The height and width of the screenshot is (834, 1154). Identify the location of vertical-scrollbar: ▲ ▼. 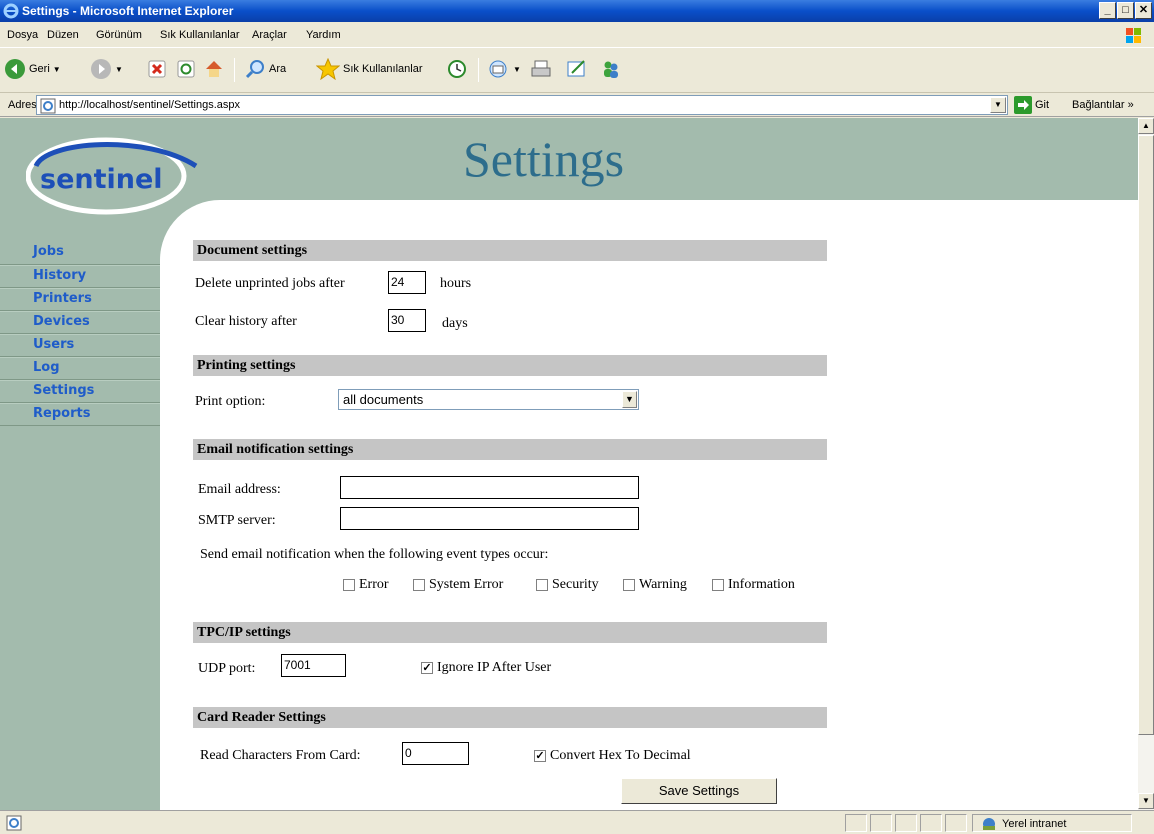
(1146, 464).